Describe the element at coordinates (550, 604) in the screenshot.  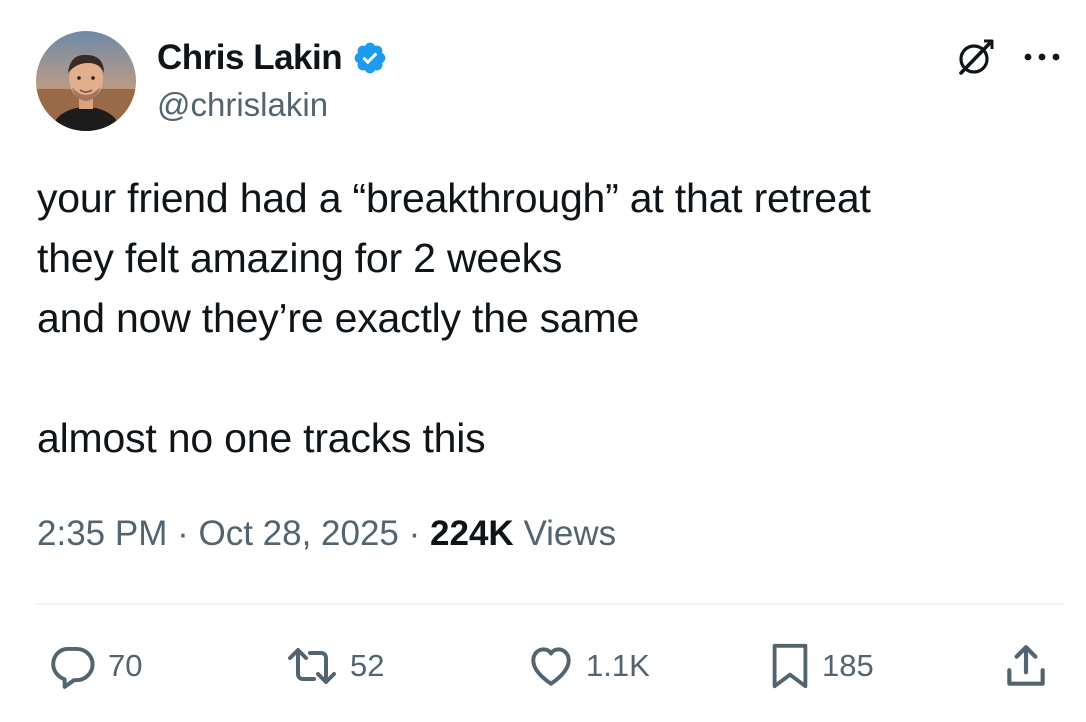
I see `divider` at that location.